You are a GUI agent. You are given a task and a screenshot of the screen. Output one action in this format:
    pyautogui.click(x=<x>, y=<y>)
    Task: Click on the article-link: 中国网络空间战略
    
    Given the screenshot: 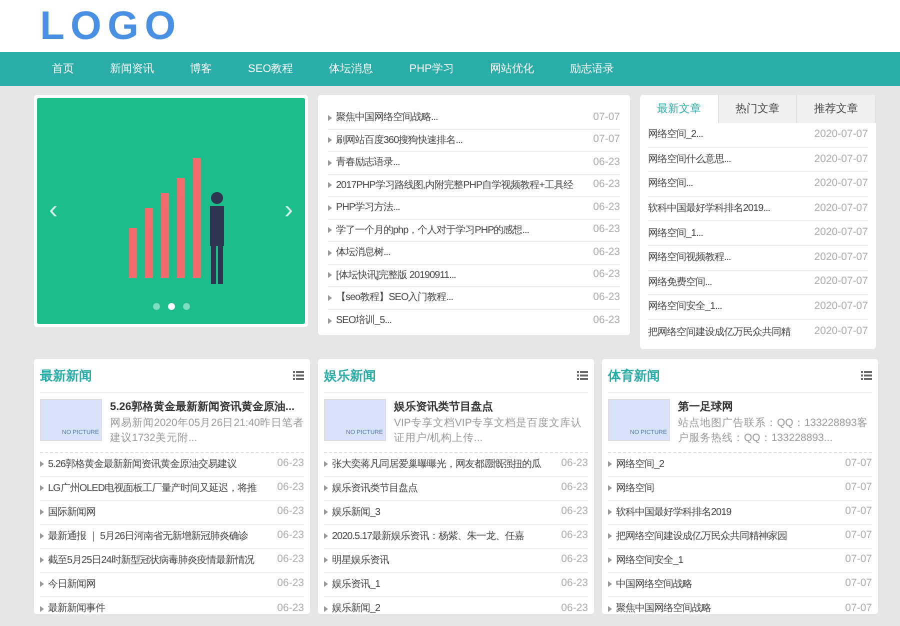 What is the action you would take?
    pyautogui.click(x=654, y=584)
    